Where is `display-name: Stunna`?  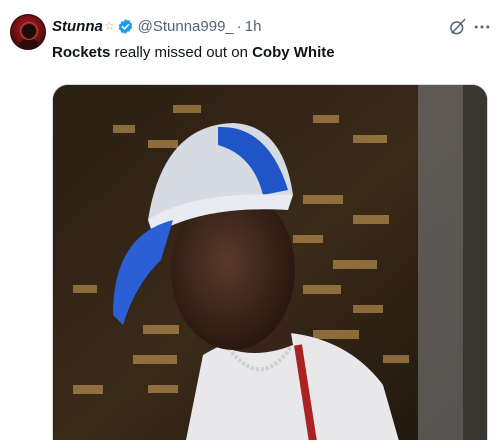
display-name: Stunna is located at coordinates (77, 26).